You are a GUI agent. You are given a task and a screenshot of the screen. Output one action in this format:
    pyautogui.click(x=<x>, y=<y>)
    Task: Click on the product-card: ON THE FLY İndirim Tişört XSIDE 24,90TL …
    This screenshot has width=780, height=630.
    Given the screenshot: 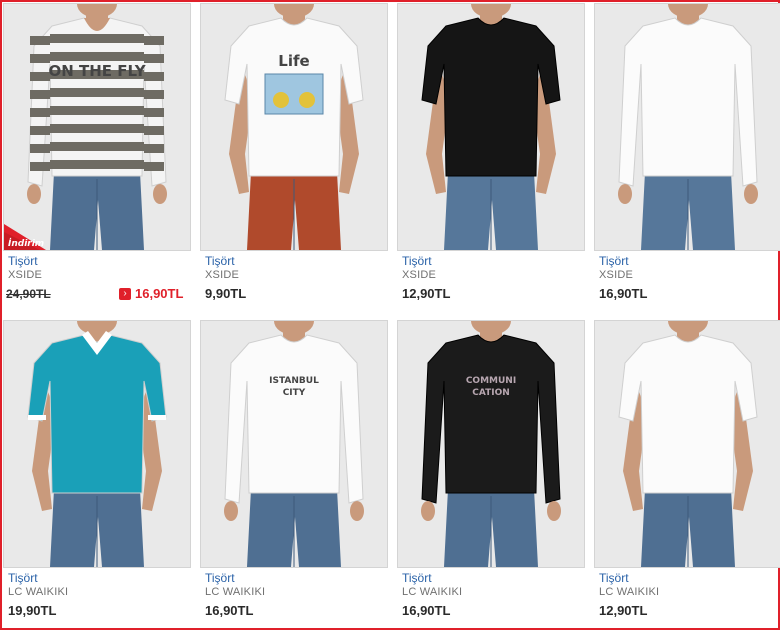 What is the action you would take?
    pyautogui.click(x=97, y=152)
    